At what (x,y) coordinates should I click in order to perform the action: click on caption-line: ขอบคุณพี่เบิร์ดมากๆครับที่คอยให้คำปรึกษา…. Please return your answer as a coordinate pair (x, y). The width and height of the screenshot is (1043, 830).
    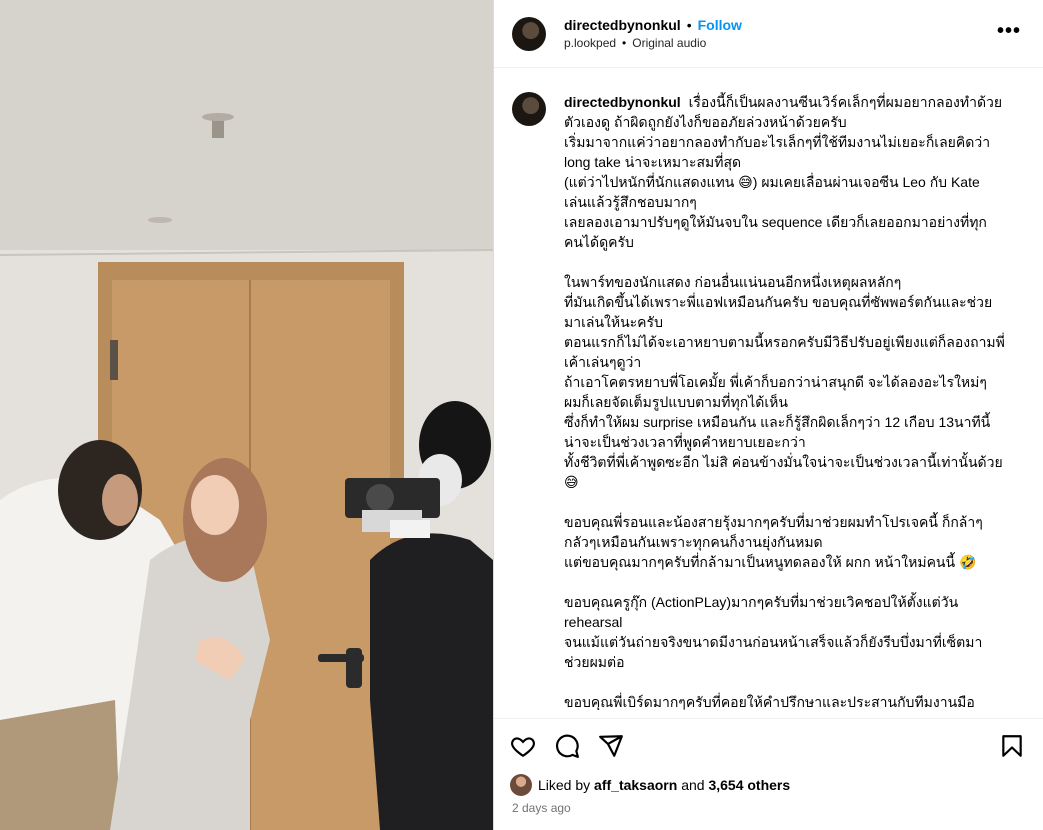
    Looking at the image, I should click on (769, 702).